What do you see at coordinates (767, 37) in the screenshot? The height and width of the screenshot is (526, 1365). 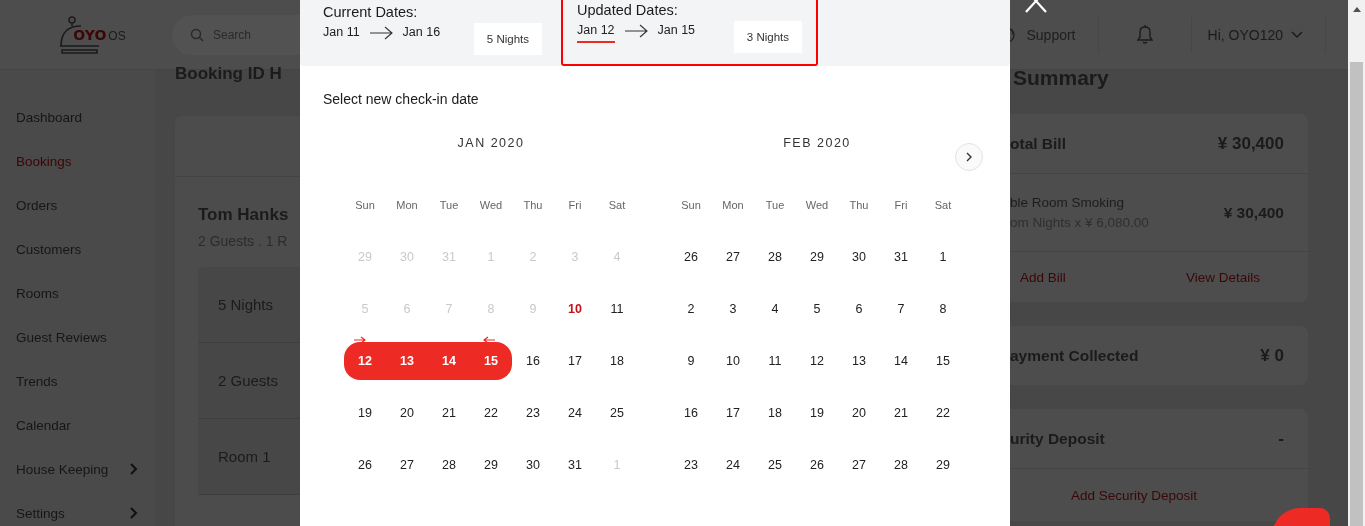 I see `nights-badge: 3 Nights` at bounding box center [767, 37].